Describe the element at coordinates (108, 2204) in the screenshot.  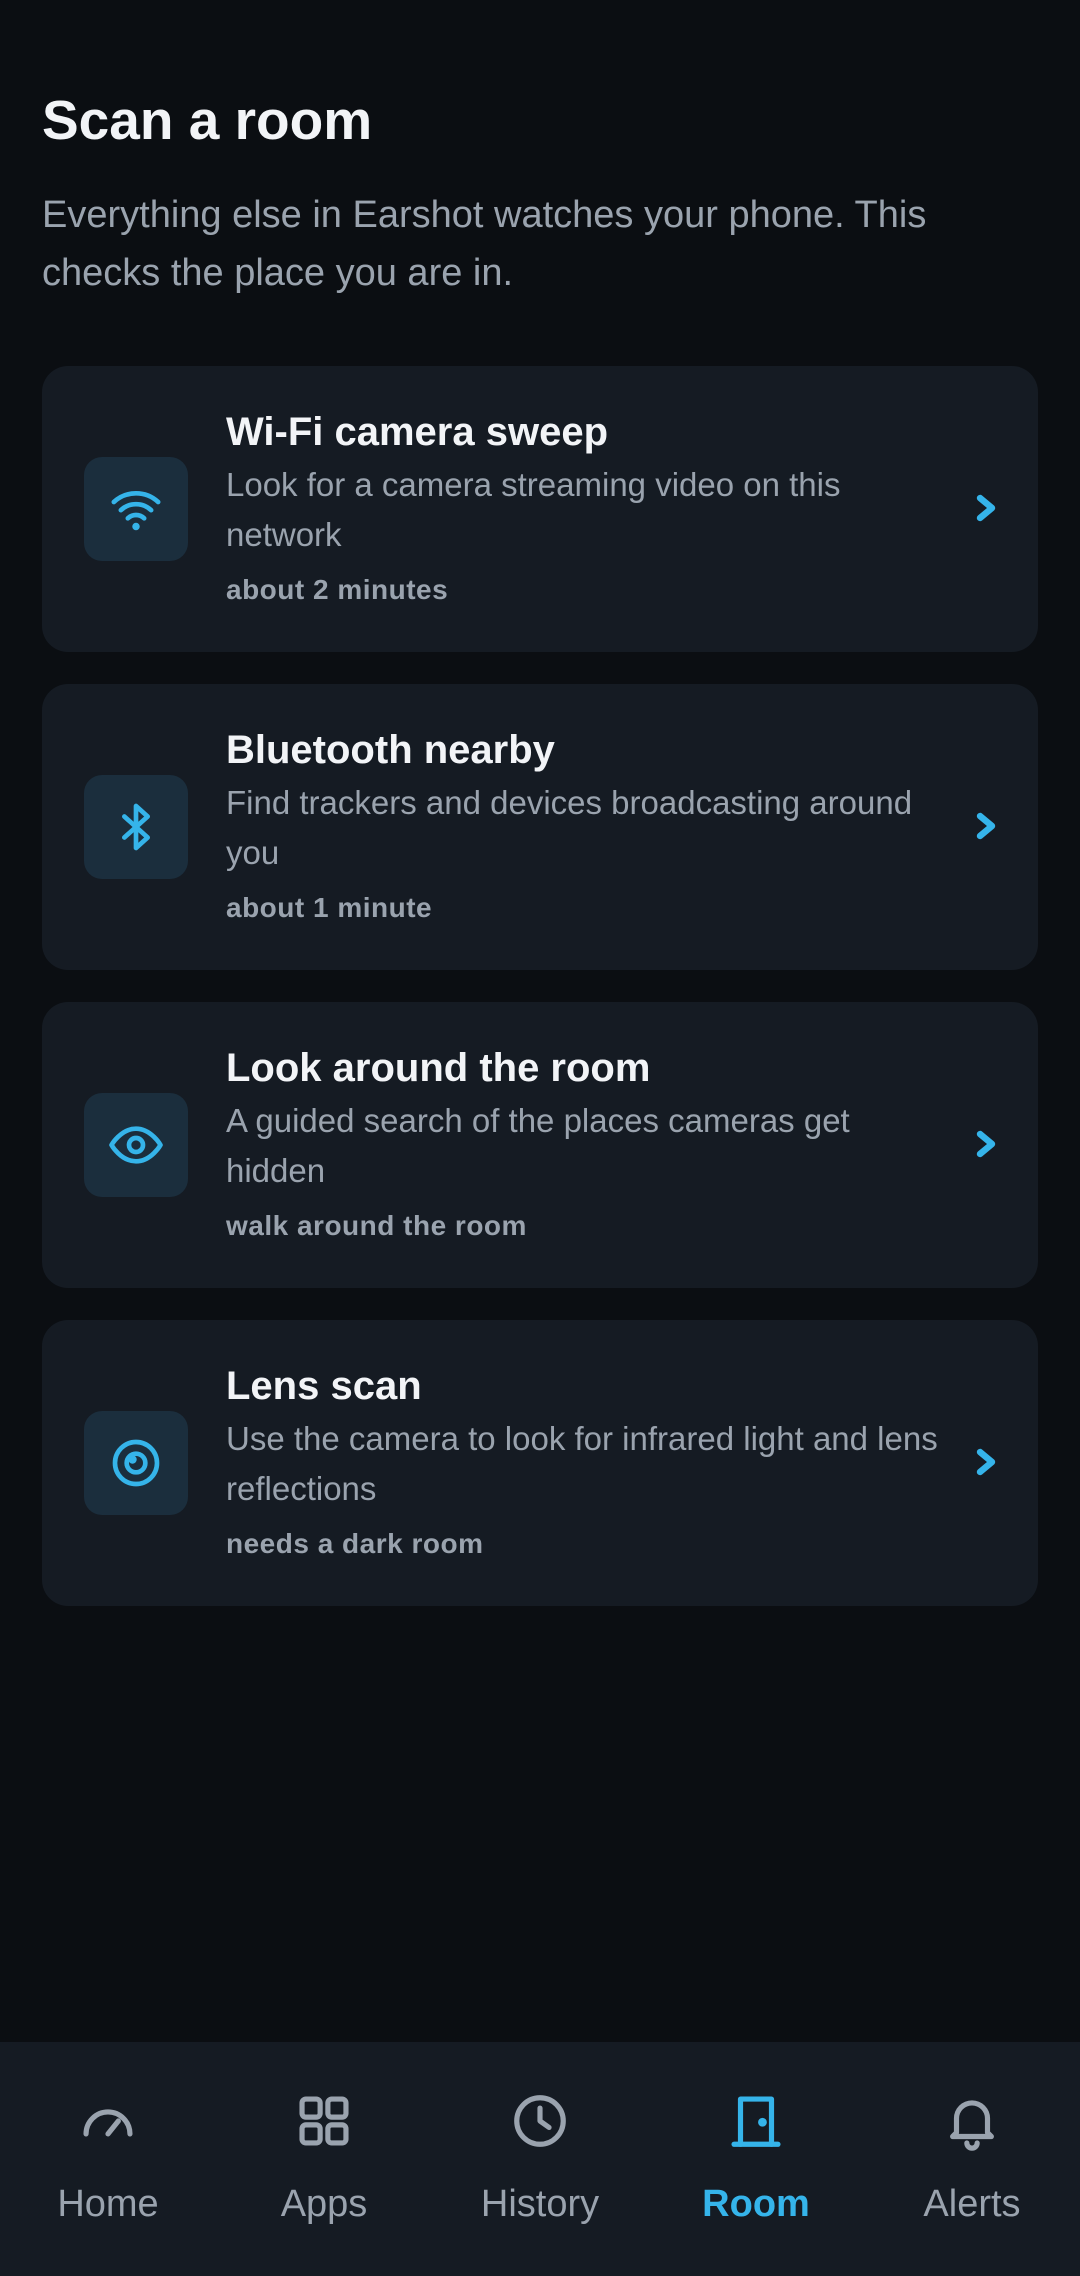
I see `nav-label: Home` at that location.